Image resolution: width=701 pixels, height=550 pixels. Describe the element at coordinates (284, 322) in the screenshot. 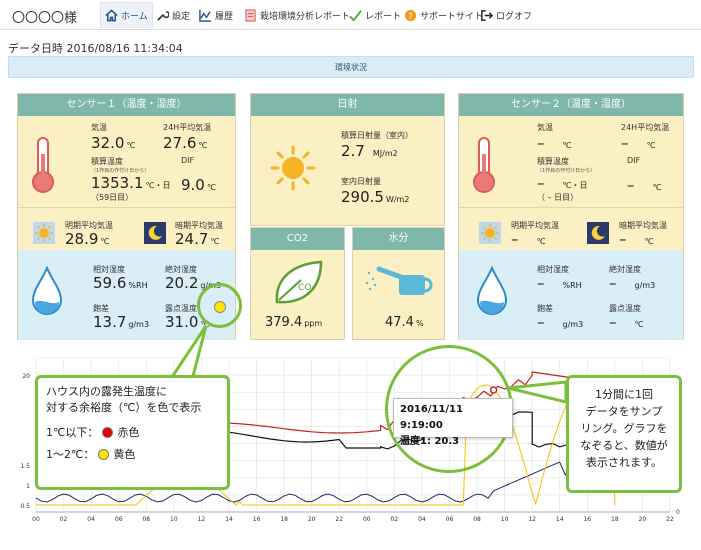

I see `co2-number: 379.4` at that location.